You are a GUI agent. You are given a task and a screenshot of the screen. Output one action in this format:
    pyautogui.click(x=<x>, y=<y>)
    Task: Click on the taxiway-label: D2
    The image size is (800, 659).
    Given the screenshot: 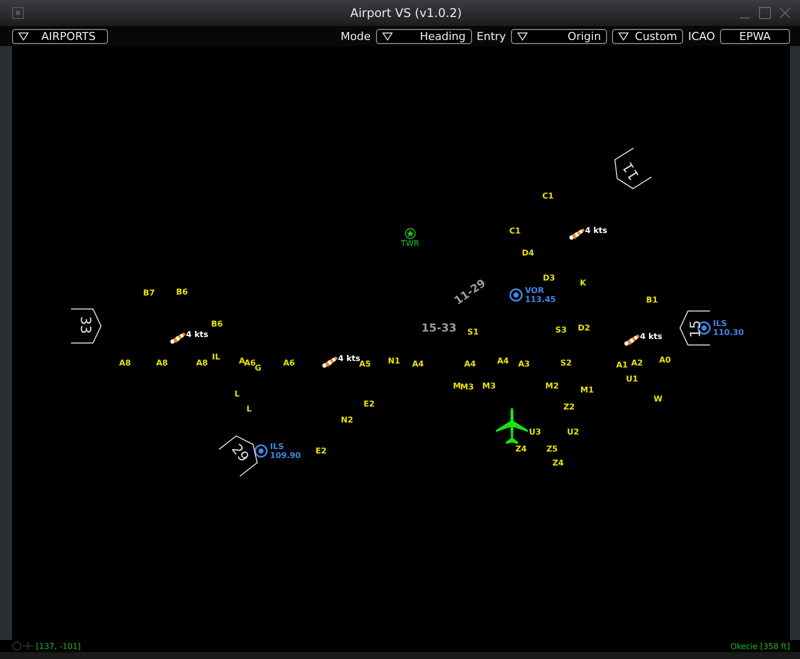 What is the action you would take?
    pyautogui.click(x=584, y=328)
    